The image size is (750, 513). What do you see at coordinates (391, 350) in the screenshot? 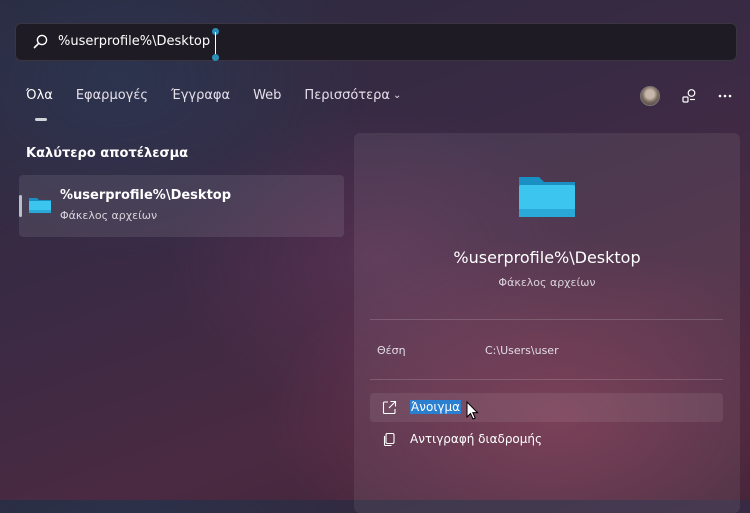
I see `location-label: Θέση` at bounding box center [391, 350].